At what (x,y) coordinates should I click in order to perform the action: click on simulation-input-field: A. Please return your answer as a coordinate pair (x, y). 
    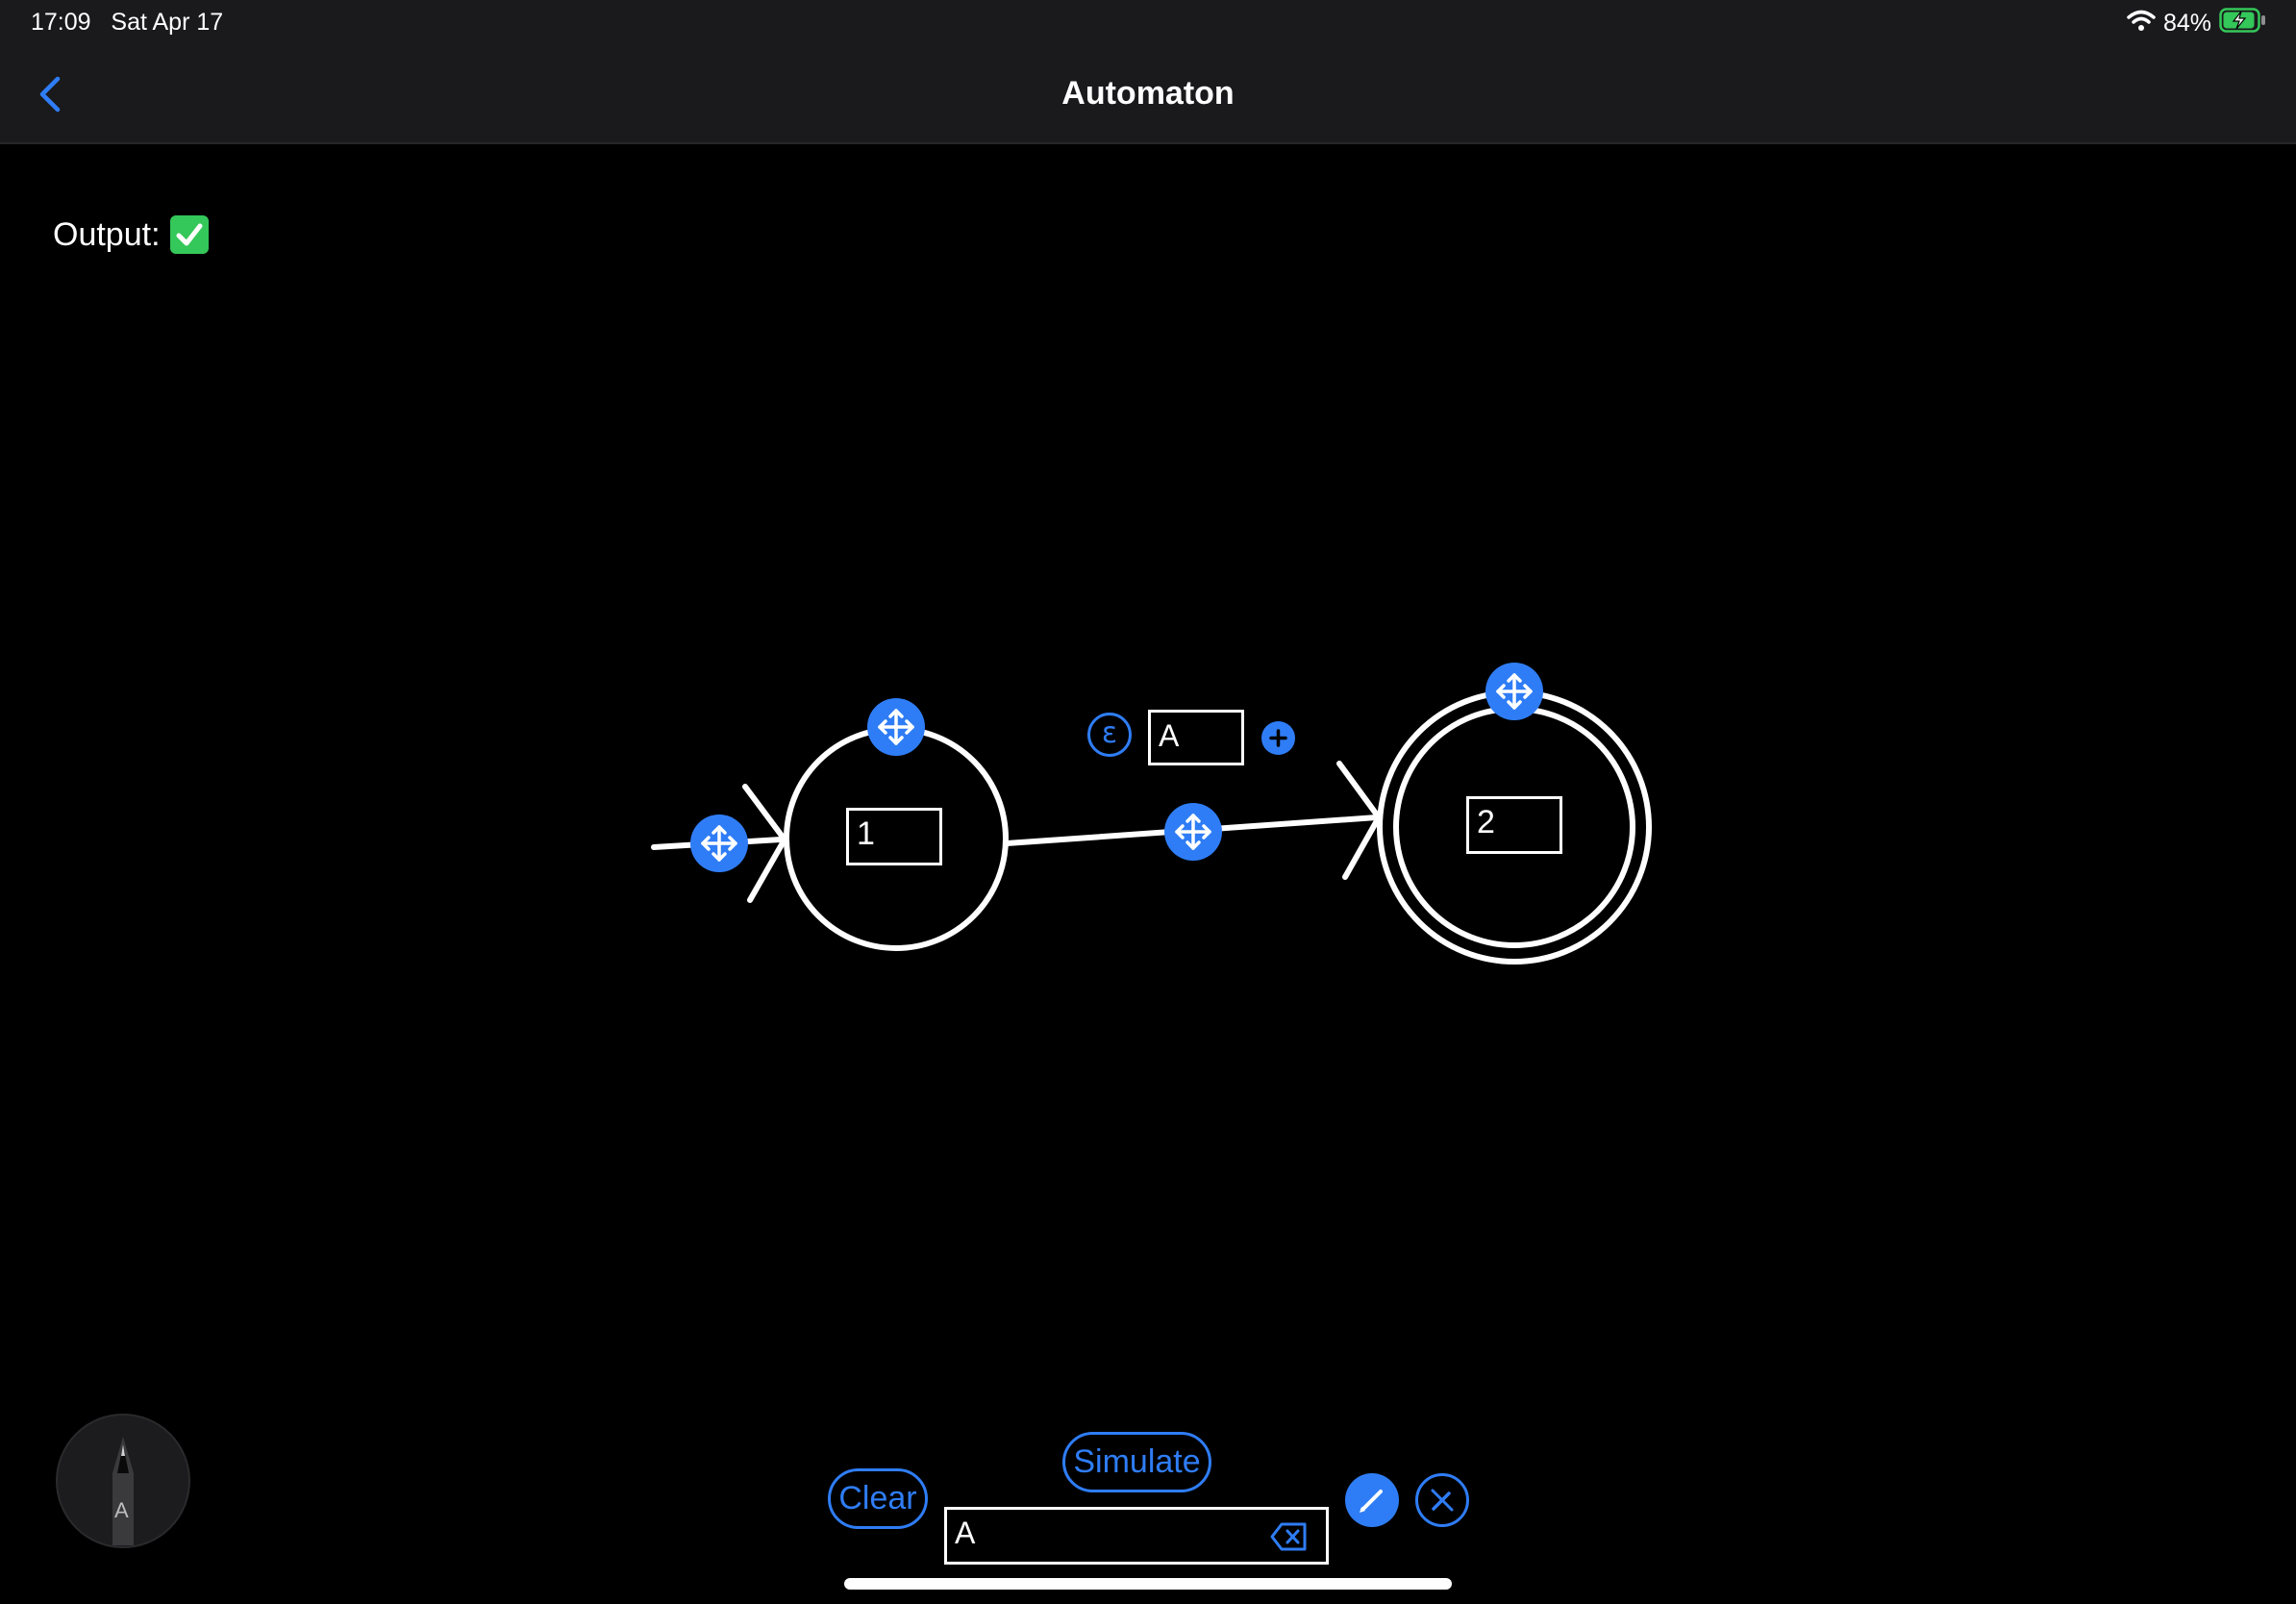
    Looking at the image, I should click on (1136, 1536).